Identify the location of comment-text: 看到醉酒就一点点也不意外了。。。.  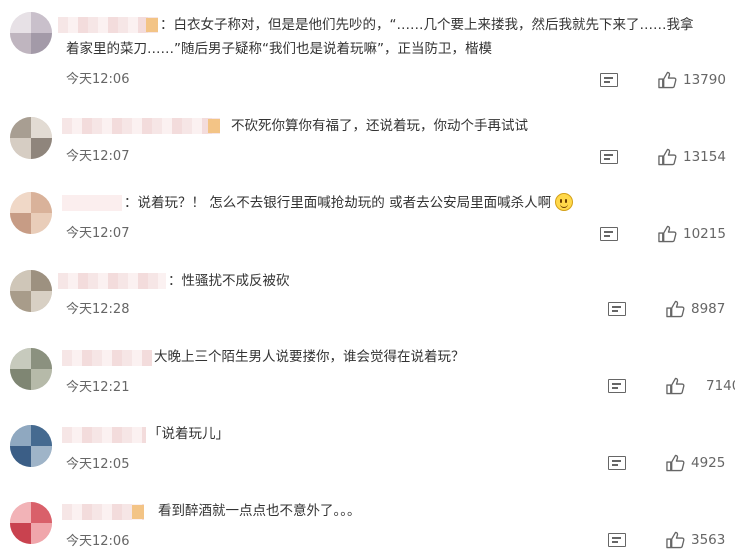
(259, 511).